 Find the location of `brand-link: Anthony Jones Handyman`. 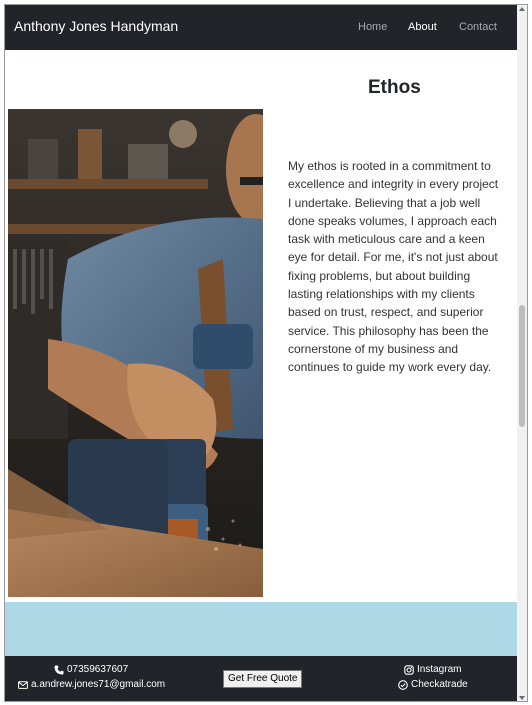

brand-link: Anthony Jones Handyman is located at coordinates (96, 26).